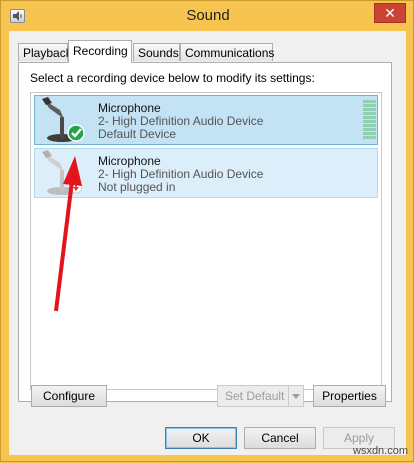 Image resolution: width=414 pixels, height=463 pixels. Describe the element at coordinates (137, 134) in the screenshot. I see `device-status: Default Device` at that location.